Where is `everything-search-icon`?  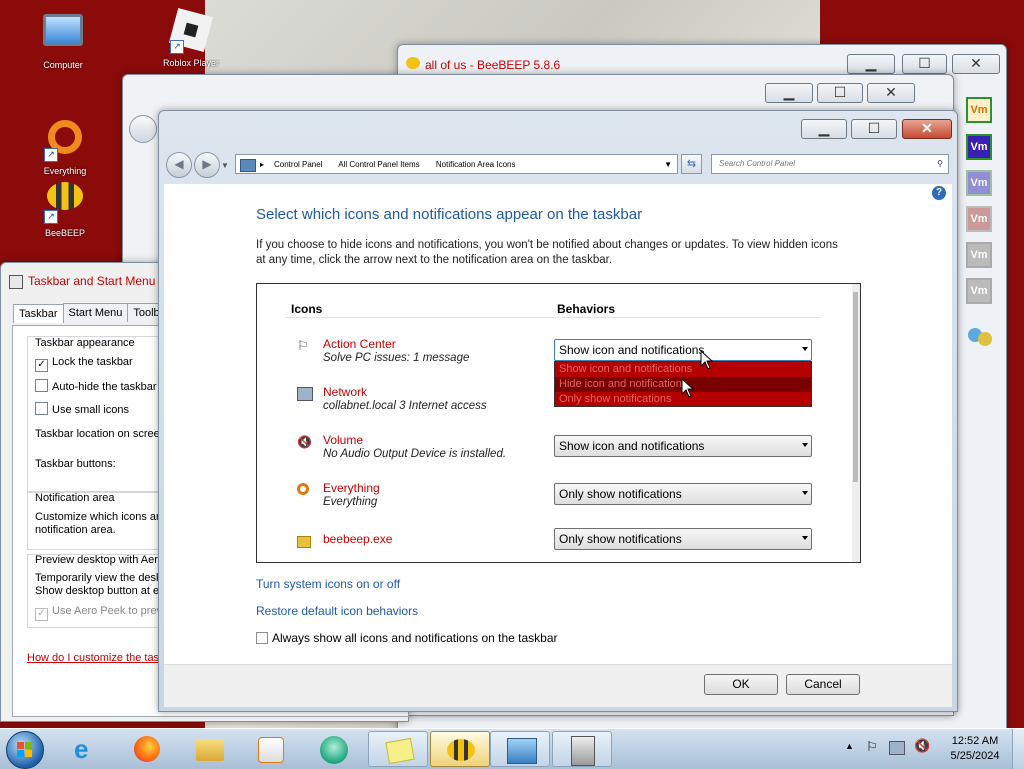 everything-search-icon is located at coordinates (303, 489).